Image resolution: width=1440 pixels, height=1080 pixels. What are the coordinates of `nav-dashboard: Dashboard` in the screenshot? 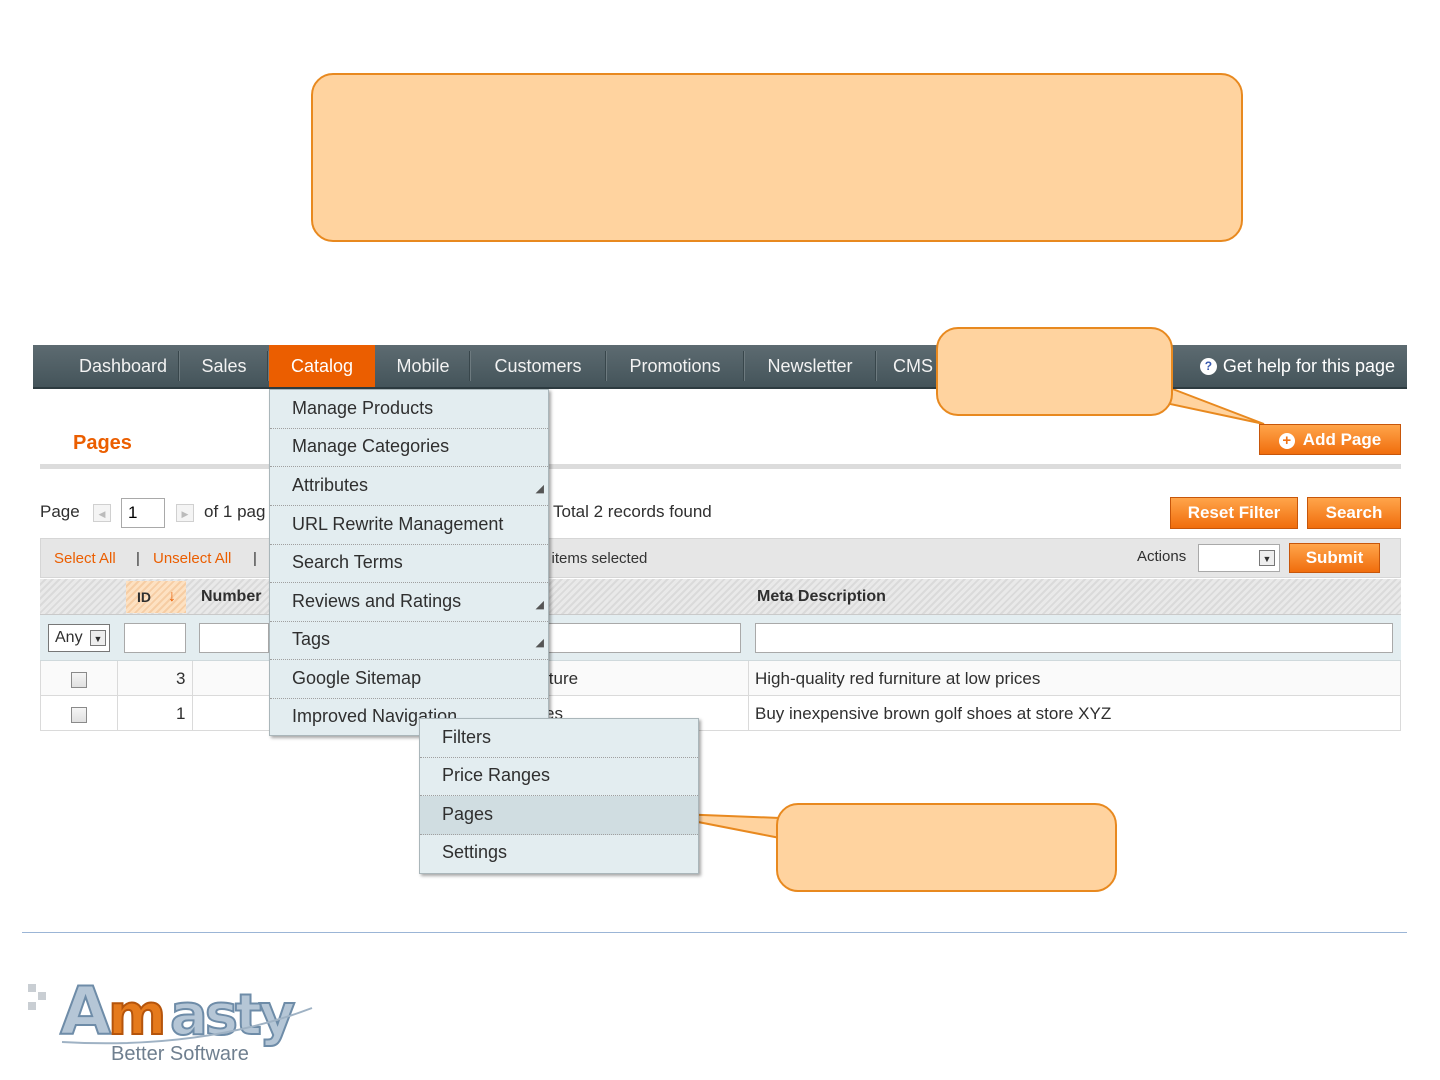 It's located at (123, 366).